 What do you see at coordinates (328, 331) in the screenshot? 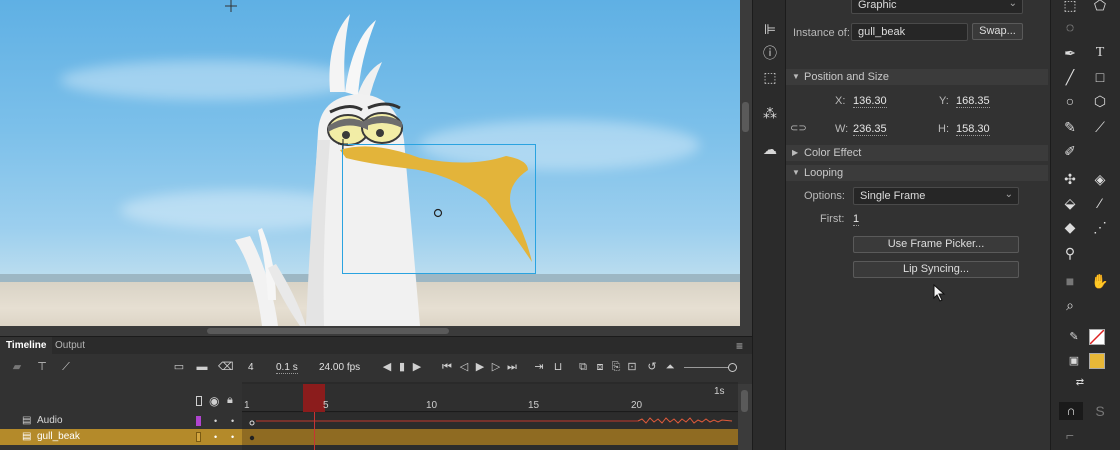
I see `stage-horizontal-scroll-thumb` at bounding box center [328, 331].